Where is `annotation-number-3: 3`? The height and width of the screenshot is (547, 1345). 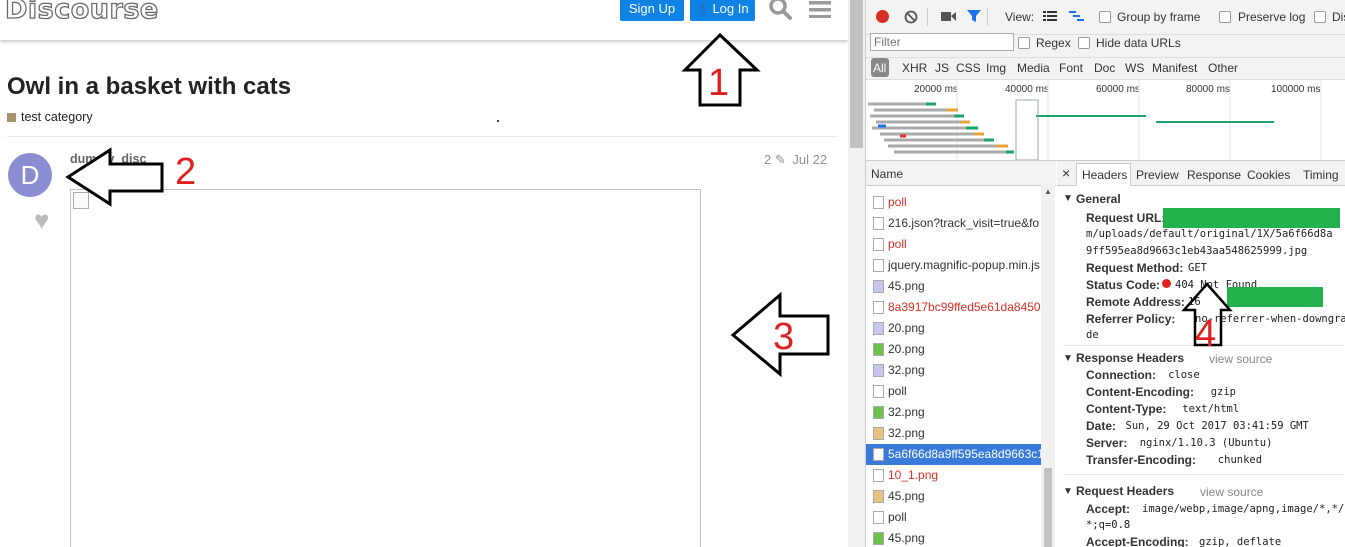 annotation-number-3: 3 is located at coordinates (784, 337).